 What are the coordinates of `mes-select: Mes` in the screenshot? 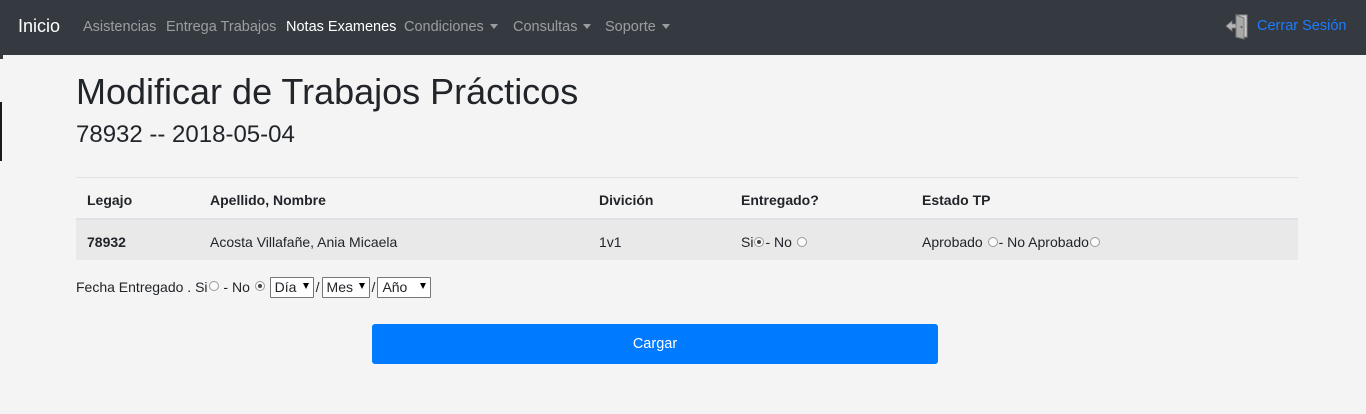 It's located at (345, 287).